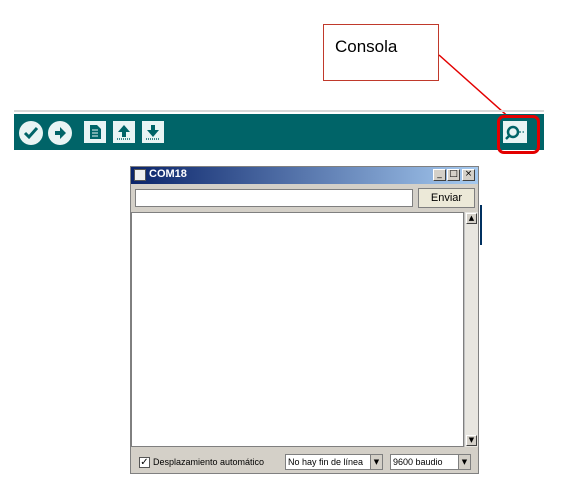 Image resolution: width=561 pixels, height=486 pixels. I want to click on arrow-up-icon, so click(124, 132).